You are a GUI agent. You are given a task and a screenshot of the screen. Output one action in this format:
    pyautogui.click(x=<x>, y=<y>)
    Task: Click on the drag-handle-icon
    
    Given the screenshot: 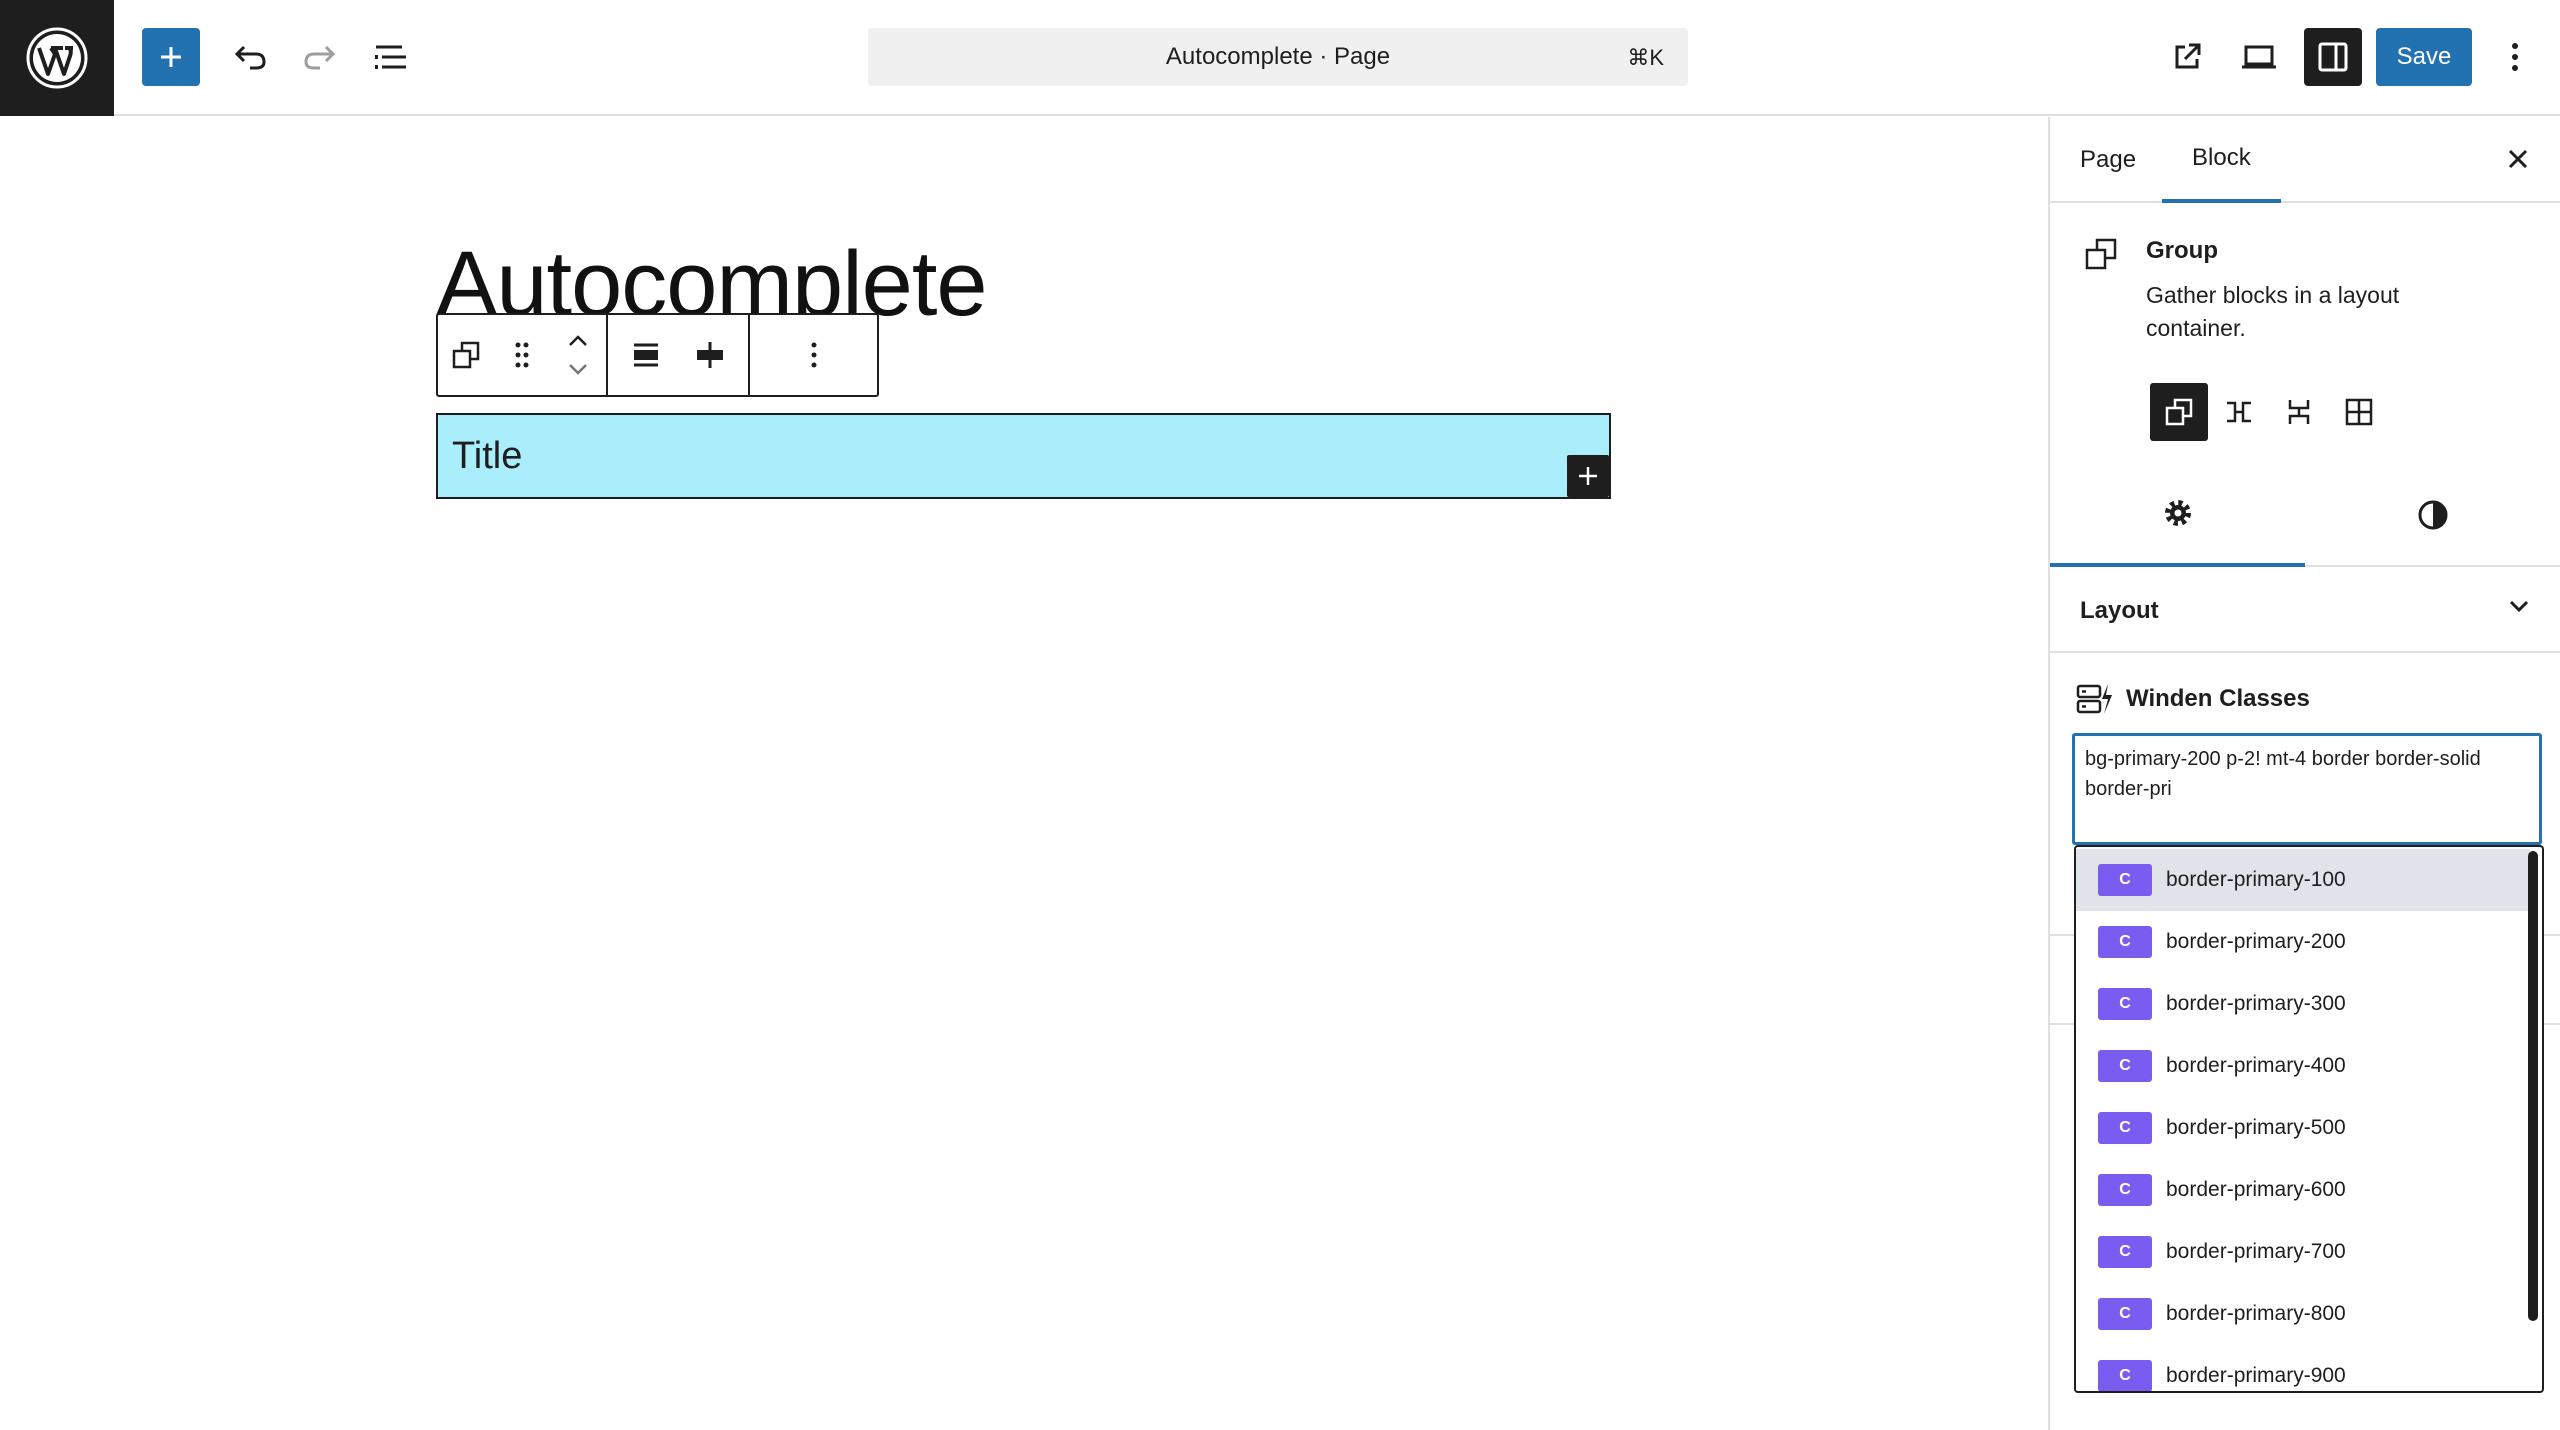 What is the action you would take?
    pyautogui.click(x=522, y=355)
    